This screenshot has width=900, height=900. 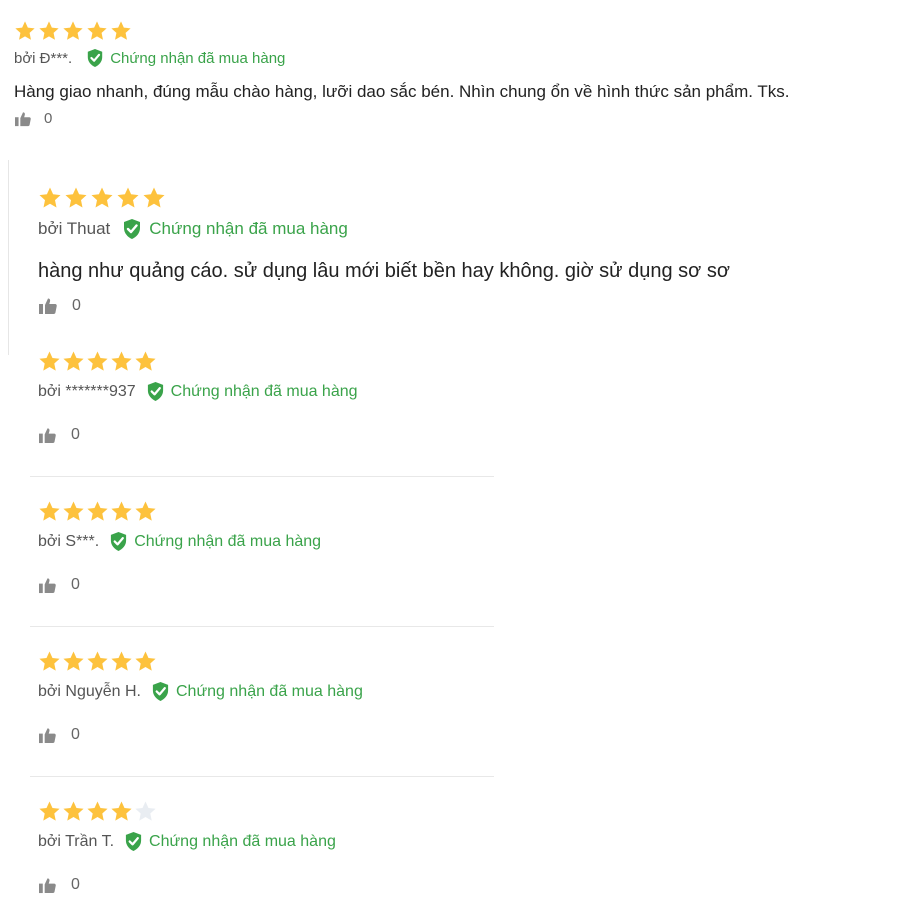 I want to click on review-item: bởi *******937 Chứng nhận đã mua hàng 0, so click(x=198, y=397).